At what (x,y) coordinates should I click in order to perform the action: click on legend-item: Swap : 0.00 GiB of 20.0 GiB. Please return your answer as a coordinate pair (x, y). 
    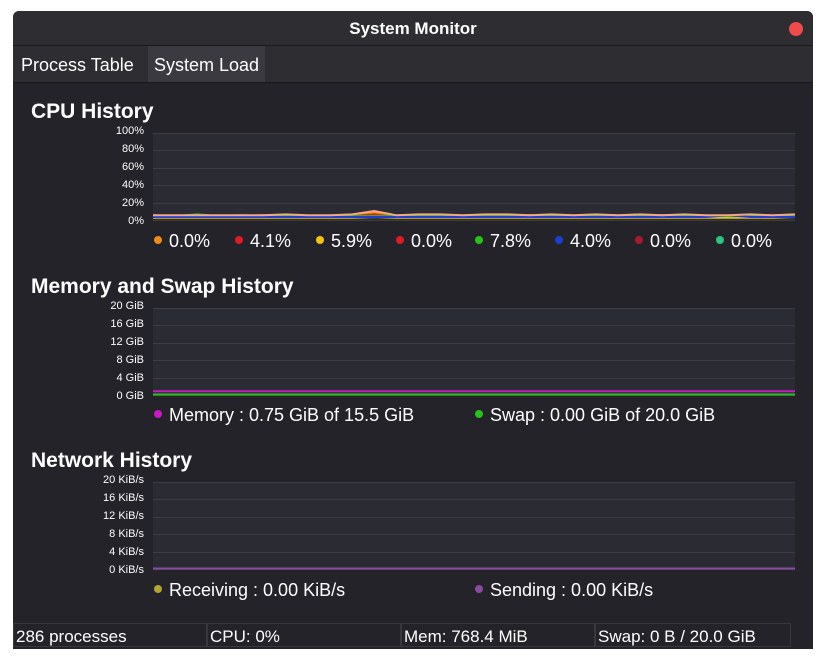
    Looking at the image, I should click on (595, 415).